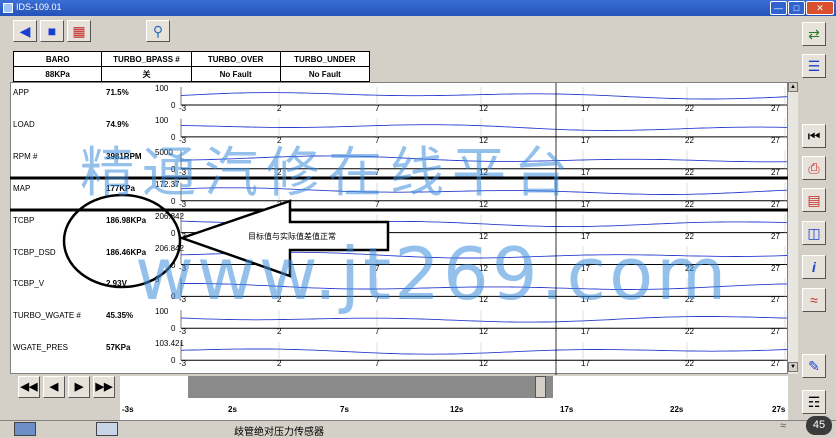 This screenshot has height=438, width=836. I want to click on timeline-thumb, so click(540, 387).